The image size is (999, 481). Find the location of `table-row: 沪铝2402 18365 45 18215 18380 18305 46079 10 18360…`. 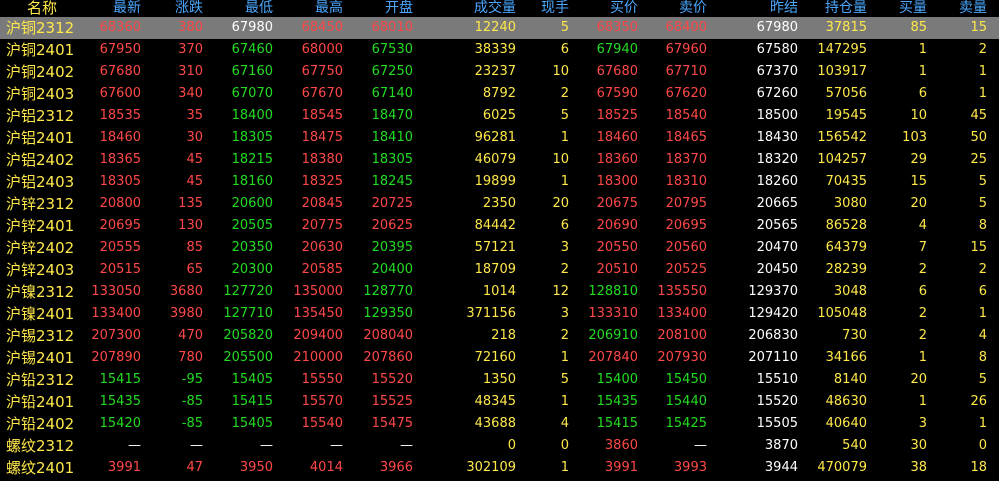

table-row: 沪铝2402 18365 45 18215 18380 18305 46079 10 18360… is located at coordinates (499, 160).